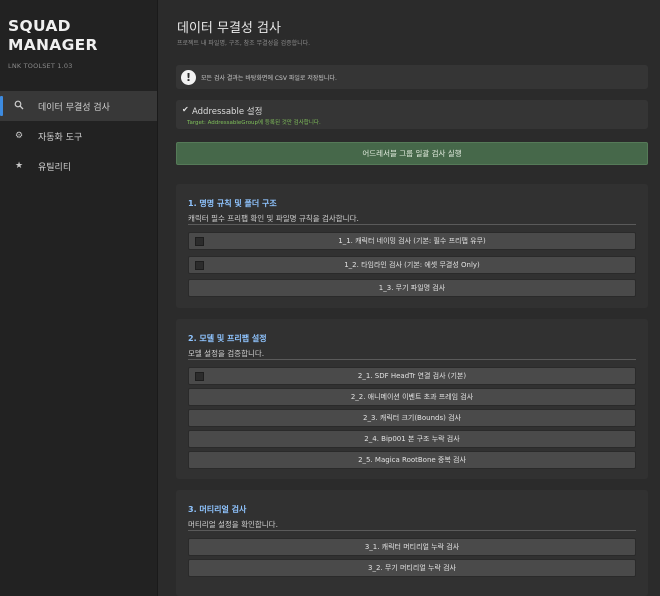  I want to click on button-label: 2_2. 애니메이션 이벤트 초과 프레임 검사, so click(412, 397).